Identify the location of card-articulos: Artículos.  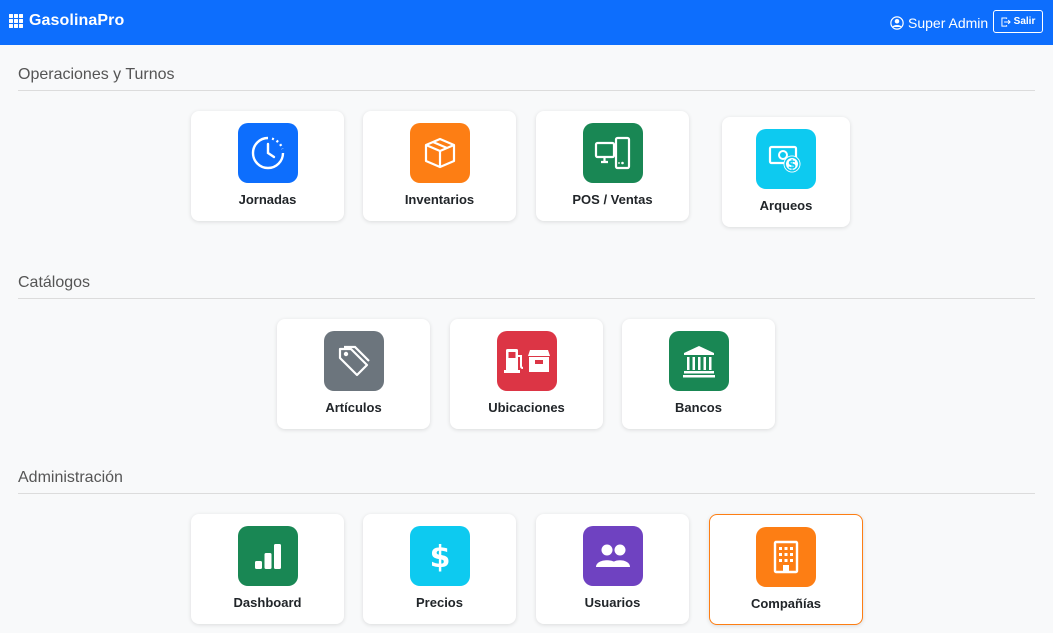
(353, 374).